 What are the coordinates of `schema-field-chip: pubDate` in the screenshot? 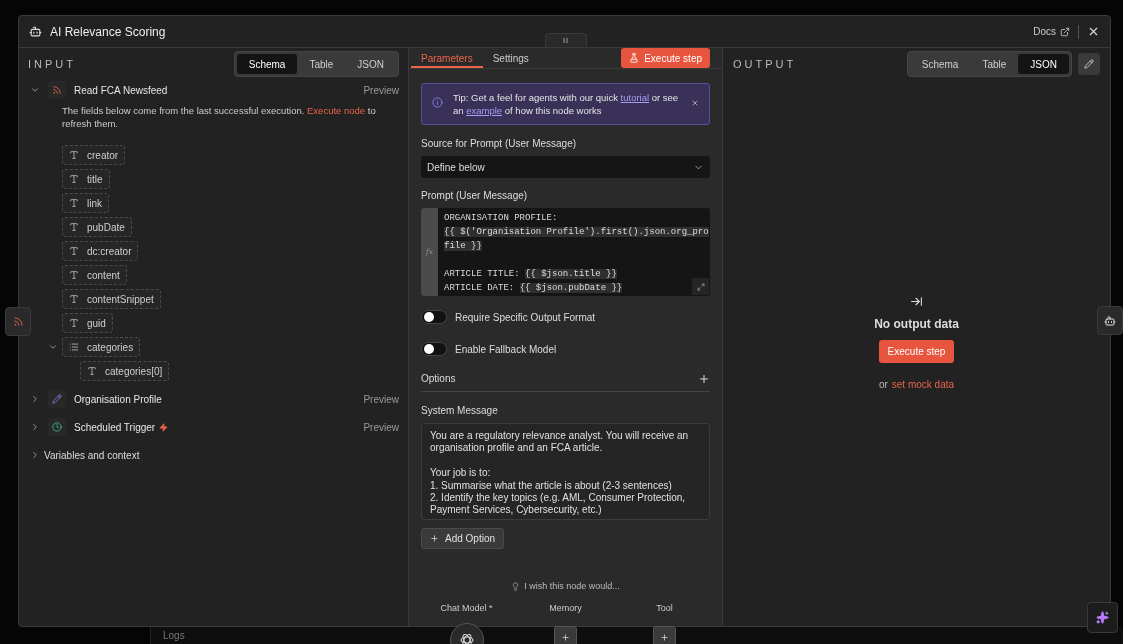 It's located at (97, 227).